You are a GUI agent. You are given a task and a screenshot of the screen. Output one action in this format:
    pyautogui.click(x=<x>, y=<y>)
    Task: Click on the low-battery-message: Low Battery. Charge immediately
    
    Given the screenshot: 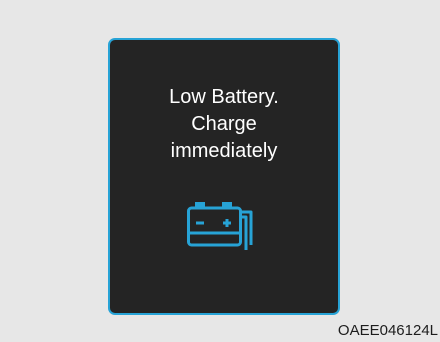 What is the action you would take?
    pyautogui.click(x=224, y=124)
    